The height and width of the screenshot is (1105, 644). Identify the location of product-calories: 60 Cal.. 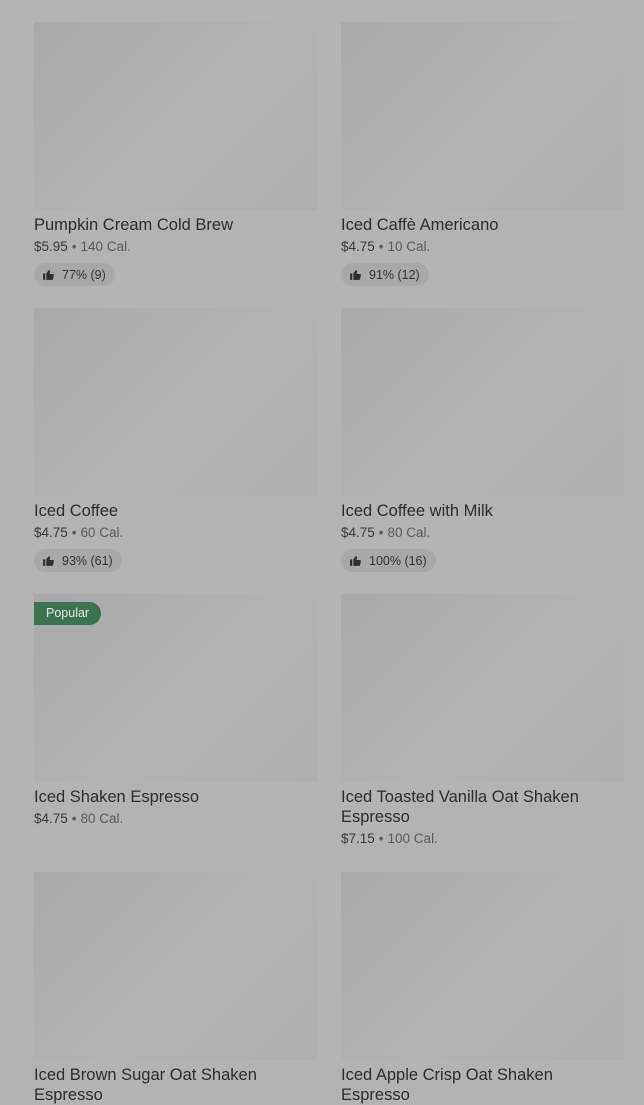
(102, 532).